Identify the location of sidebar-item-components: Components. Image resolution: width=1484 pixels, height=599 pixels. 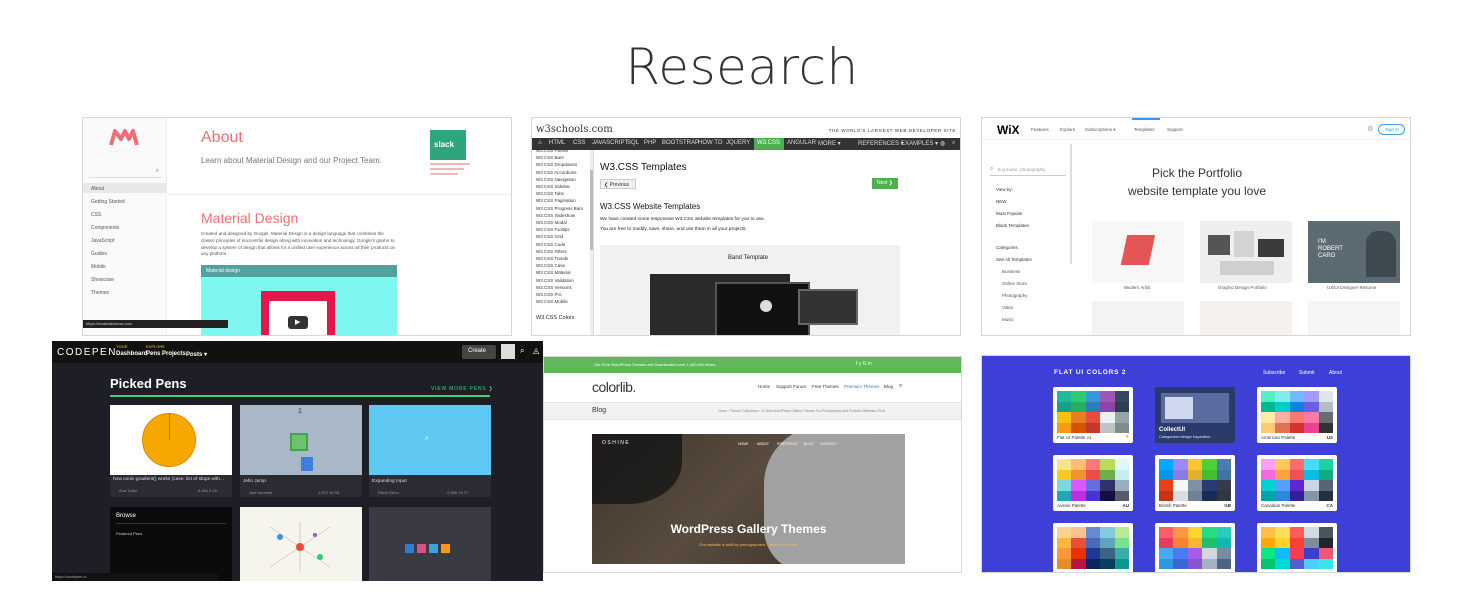
(105, 228).